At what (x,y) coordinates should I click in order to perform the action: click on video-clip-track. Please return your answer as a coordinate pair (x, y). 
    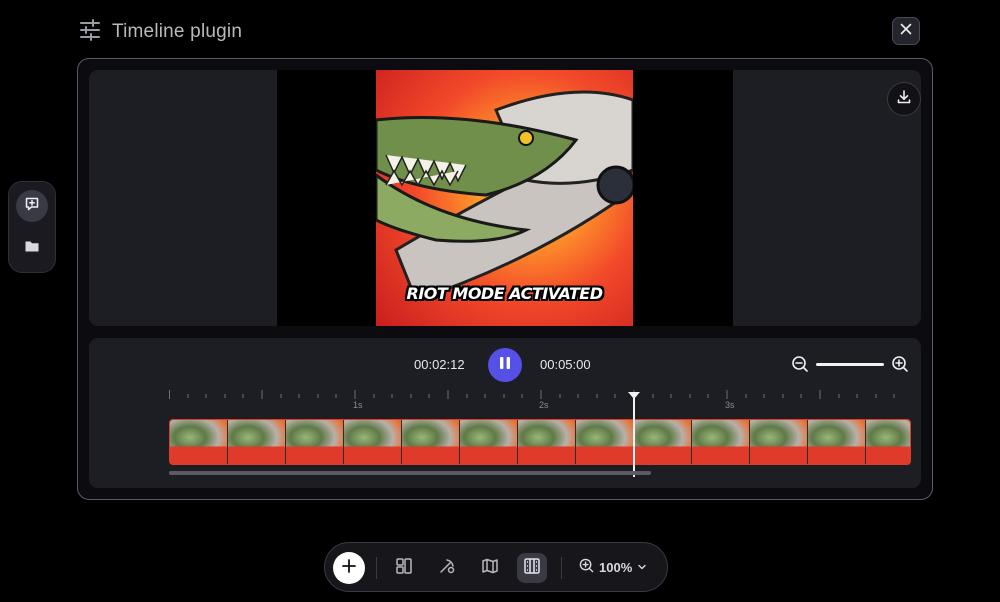
    Looking at the image, I should click on (540, 442).